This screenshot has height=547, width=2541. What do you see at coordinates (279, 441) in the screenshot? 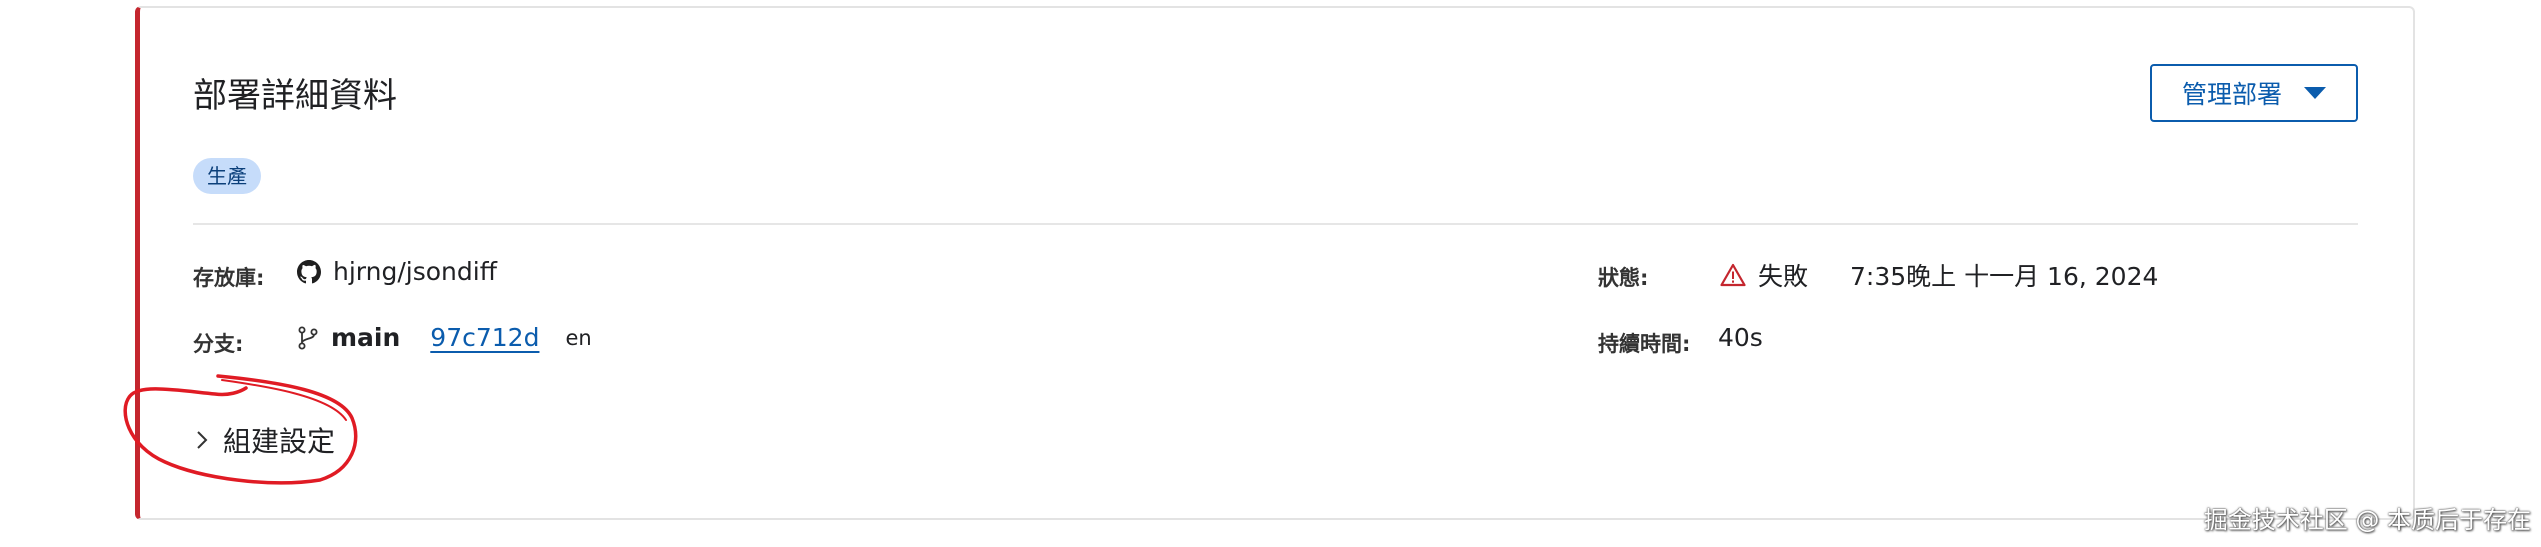
I see `build-settings-label: 組建設定` at bounding box center [279, 441].